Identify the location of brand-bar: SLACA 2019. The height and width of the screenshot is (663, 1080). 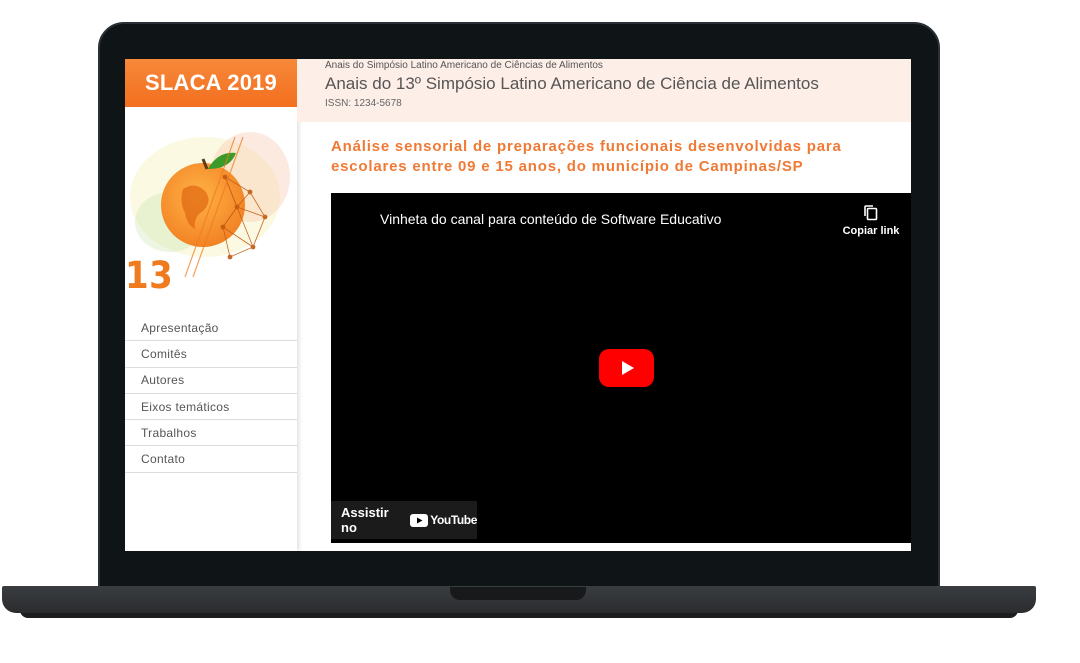
(211, 83).